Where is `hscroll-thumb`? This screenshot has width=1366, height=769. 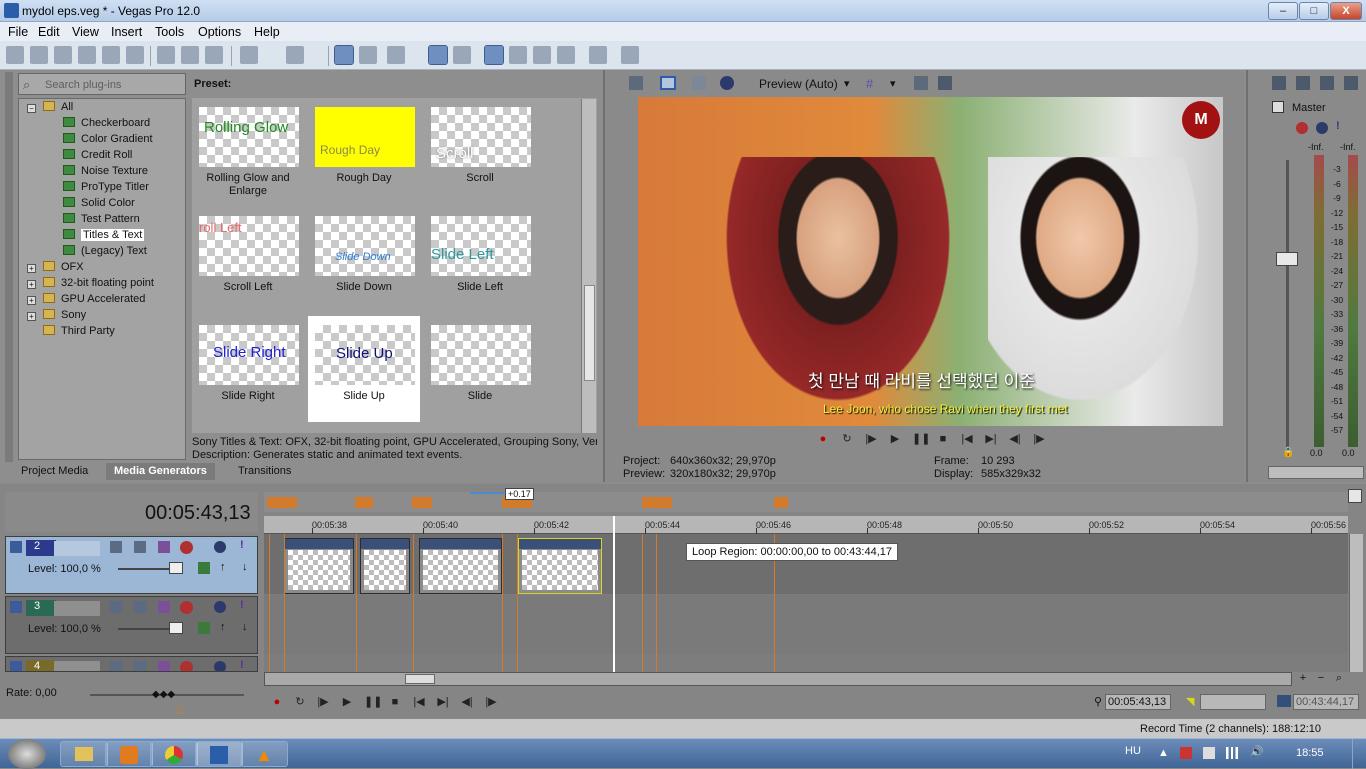
hscroll-thumb is located at coordinates (420, 679).